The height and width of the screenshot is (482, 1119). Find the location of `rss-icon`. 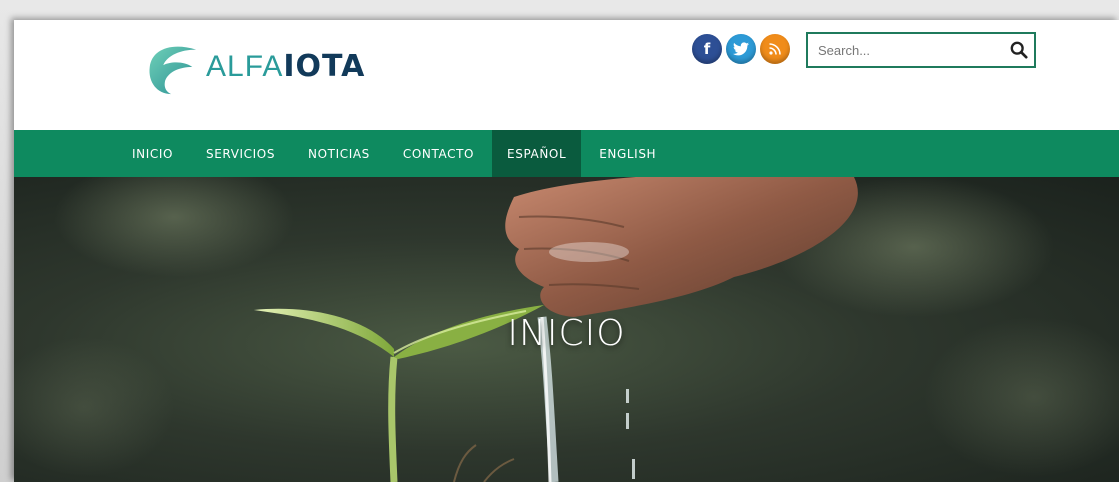

rss-icon is located at coordinates (775, 49).